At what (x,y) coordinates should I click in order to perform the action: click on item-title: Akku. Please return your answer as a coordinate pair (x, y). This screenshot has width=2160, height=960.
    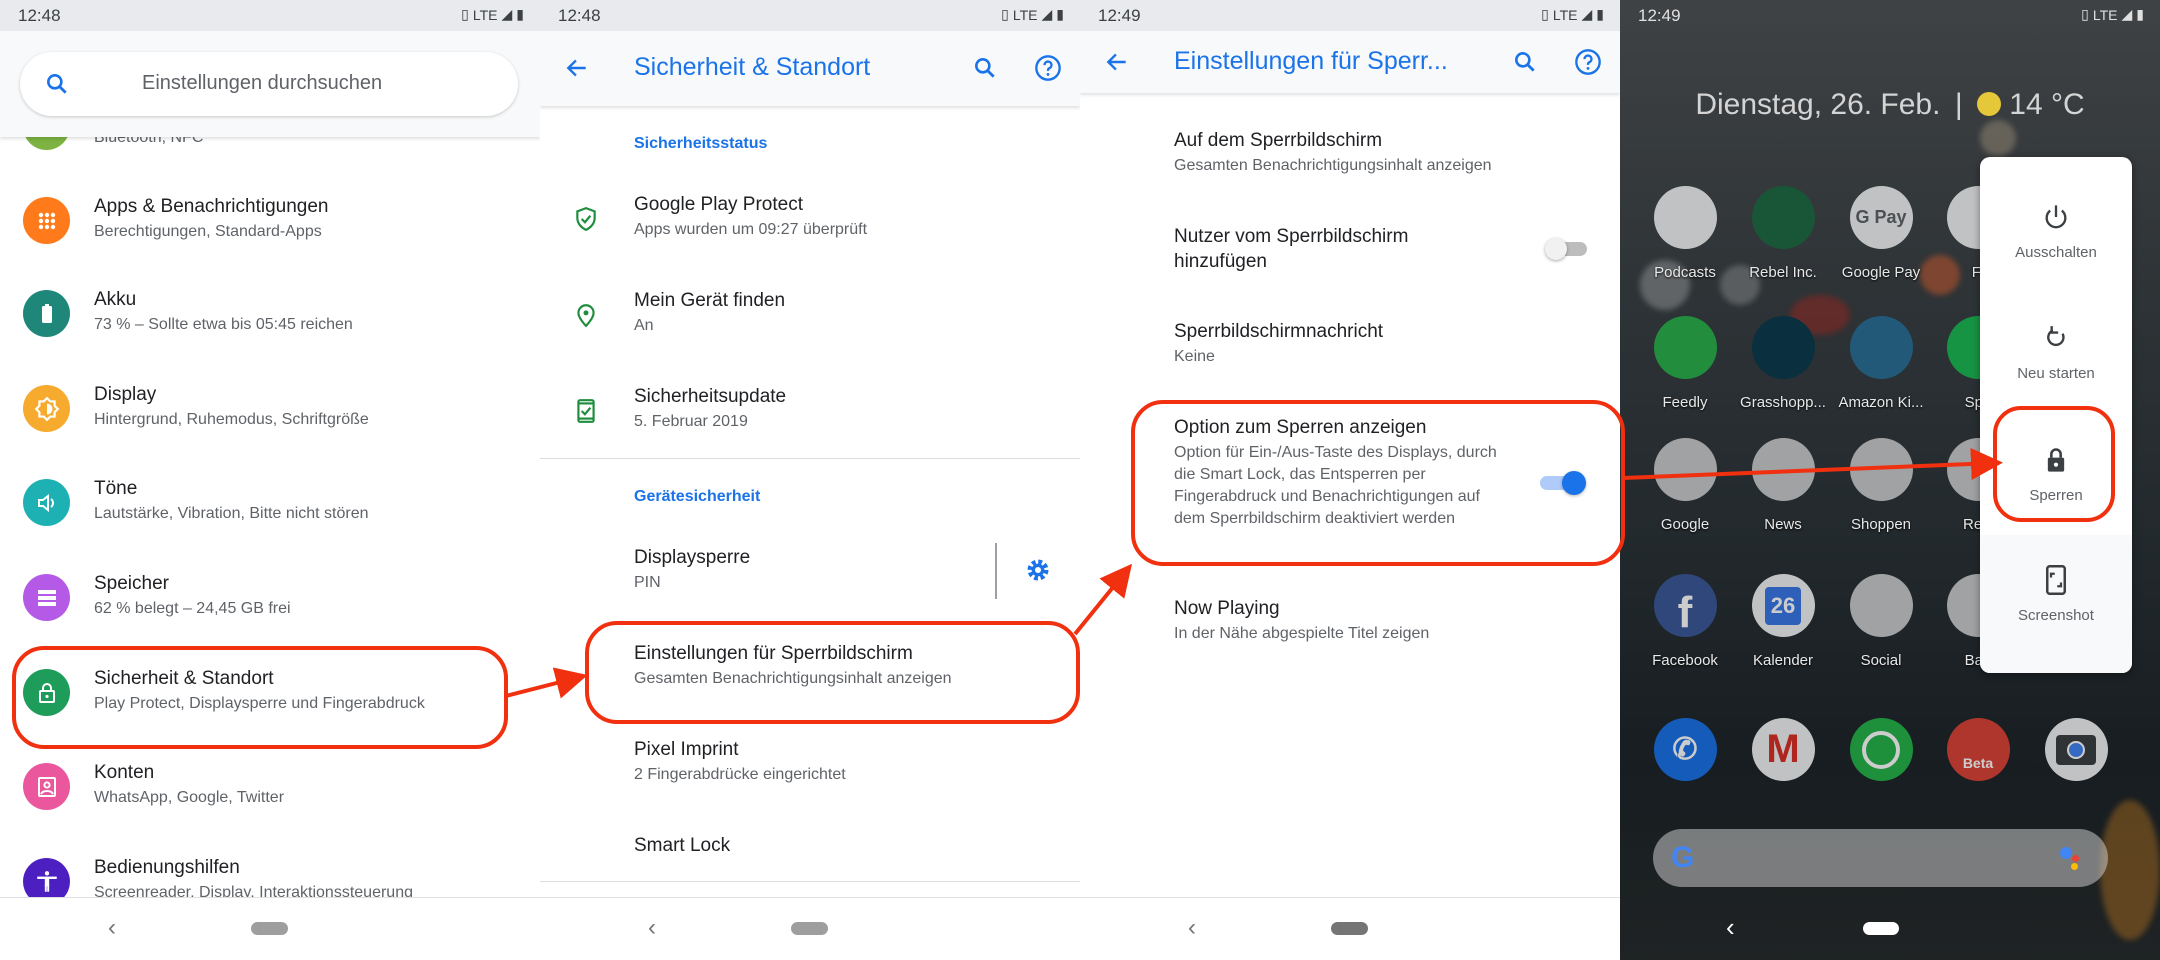
    Looking at the image, I should click on (115, 299).